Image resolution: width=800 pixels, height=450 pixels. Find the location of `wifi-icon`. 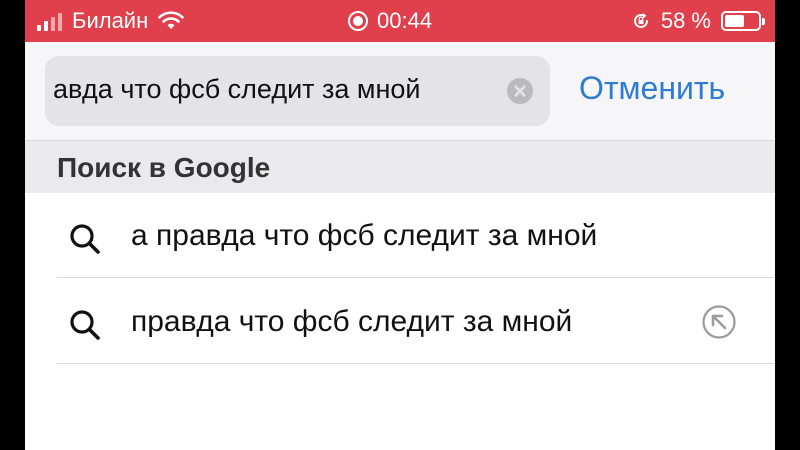

wifi-icon is located at coordinates (171, 20).